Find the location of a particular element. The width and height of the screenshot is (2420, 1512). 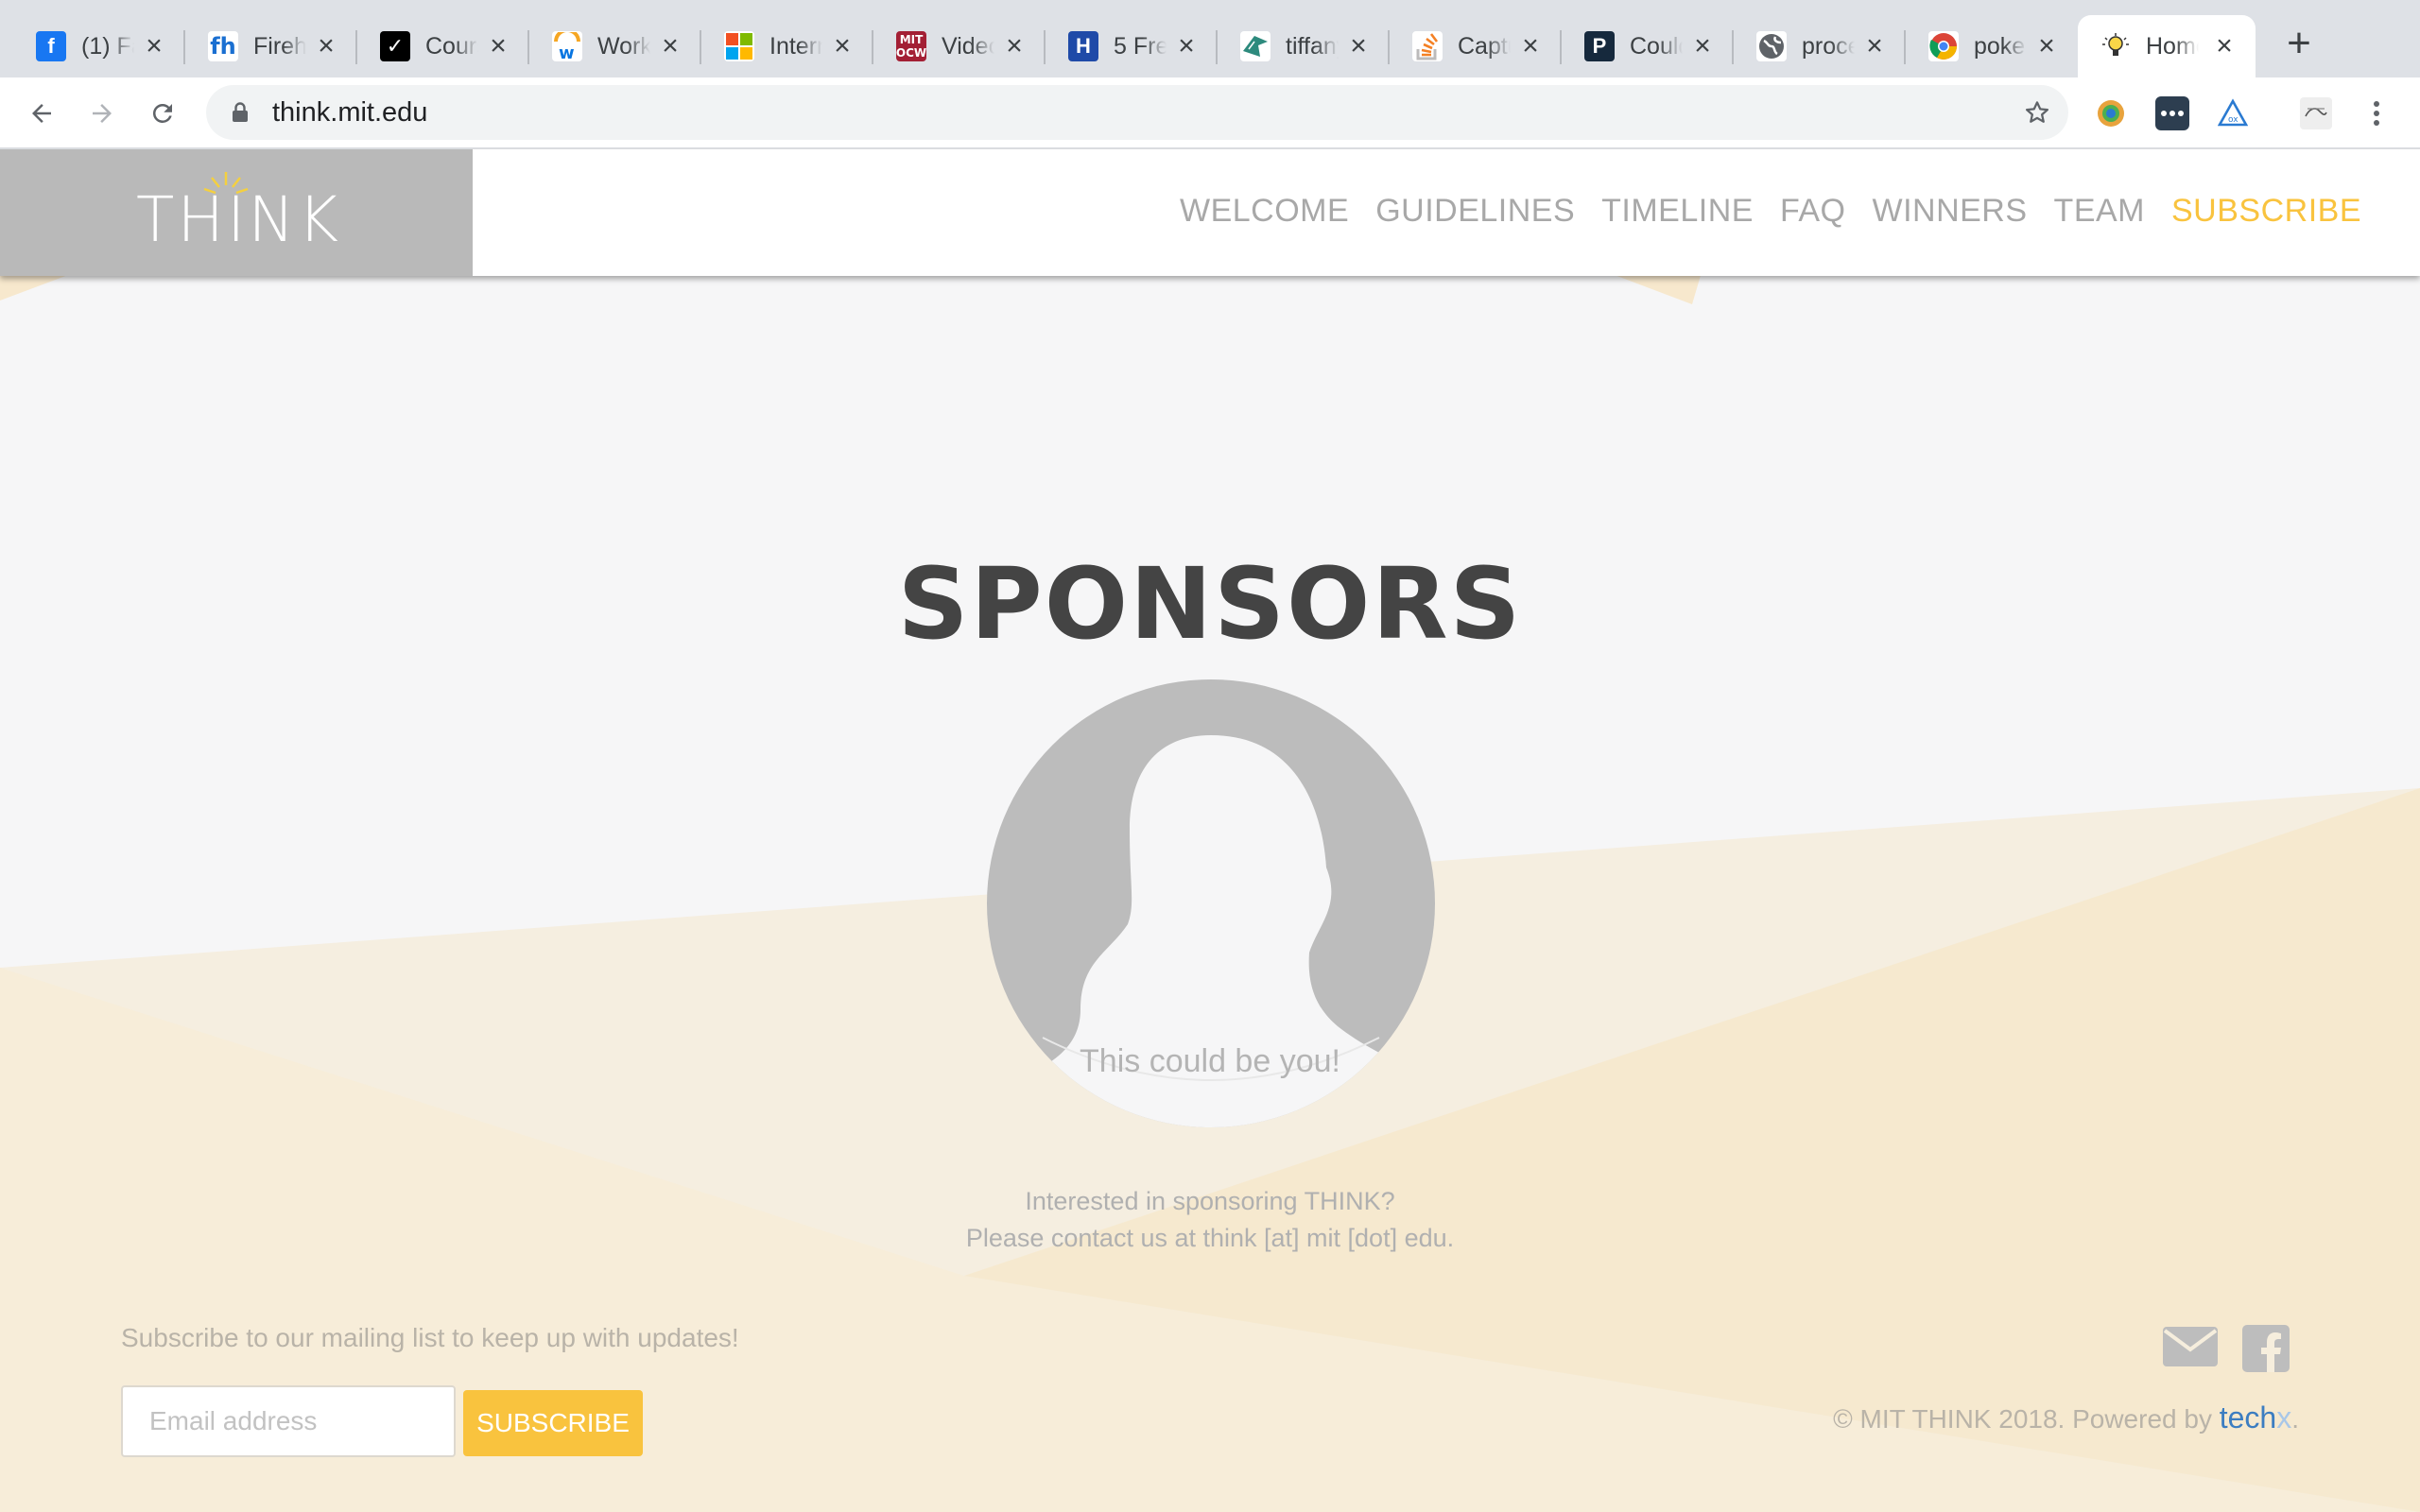

nav-guidelines: GUIDELINES is located at coordinates (1475, 211).